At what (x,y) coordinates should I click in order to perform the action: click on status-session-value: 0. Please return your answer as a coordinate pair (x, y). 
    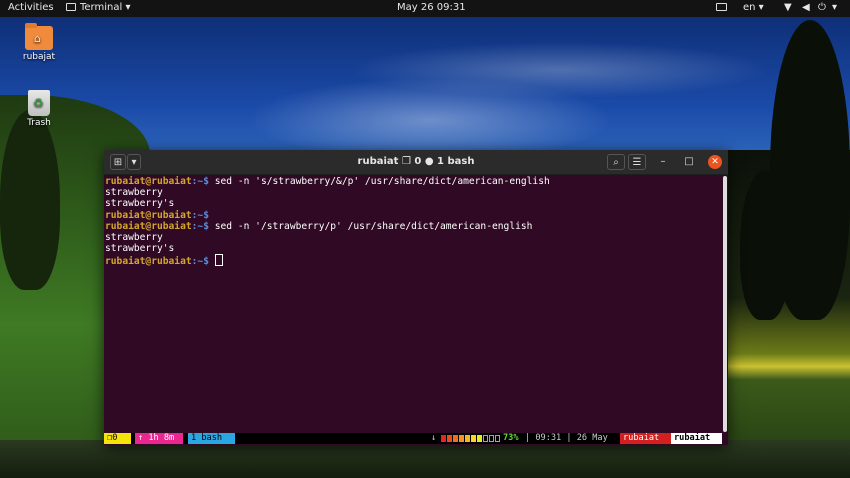
    Looking at the image, I should click on (115, 438).